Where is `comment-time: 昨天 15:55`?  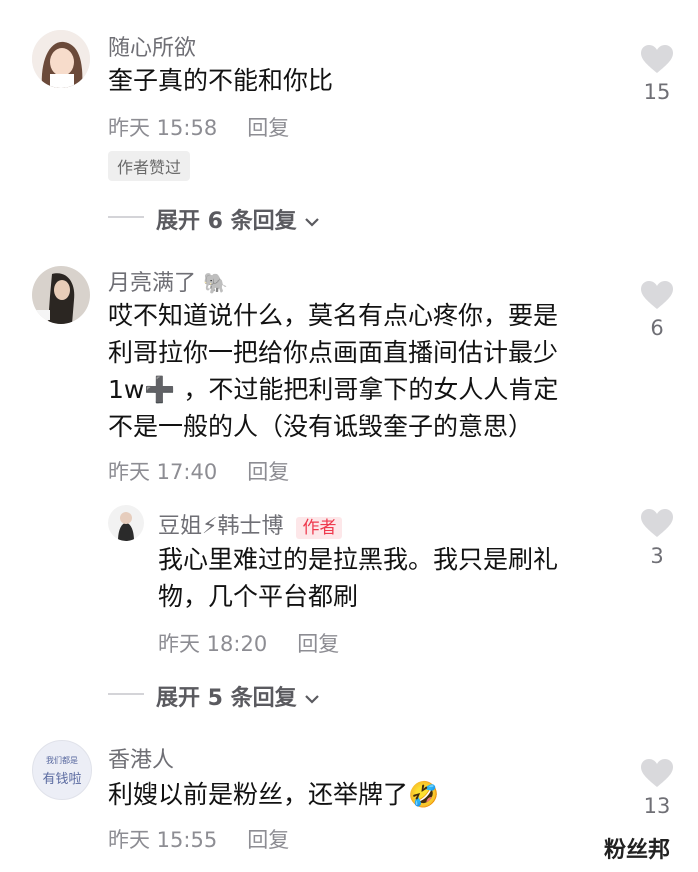
comment-time: 昨天 15:55 is located at coordinates (163, 840).